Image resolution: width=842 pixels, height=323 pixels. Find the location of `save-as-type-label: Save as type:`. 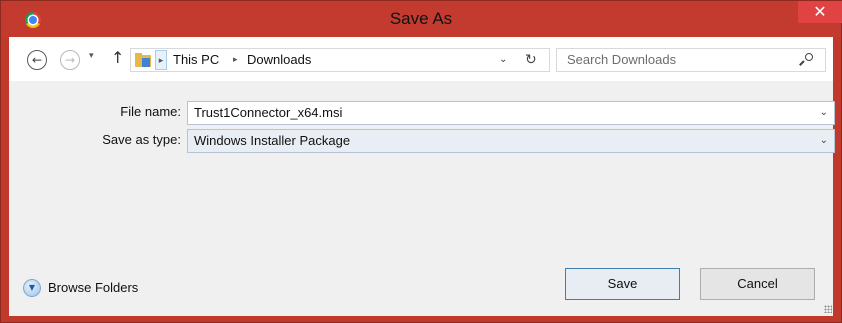

save-as-type-label: Save as type: is located at coordinates (141, 139).